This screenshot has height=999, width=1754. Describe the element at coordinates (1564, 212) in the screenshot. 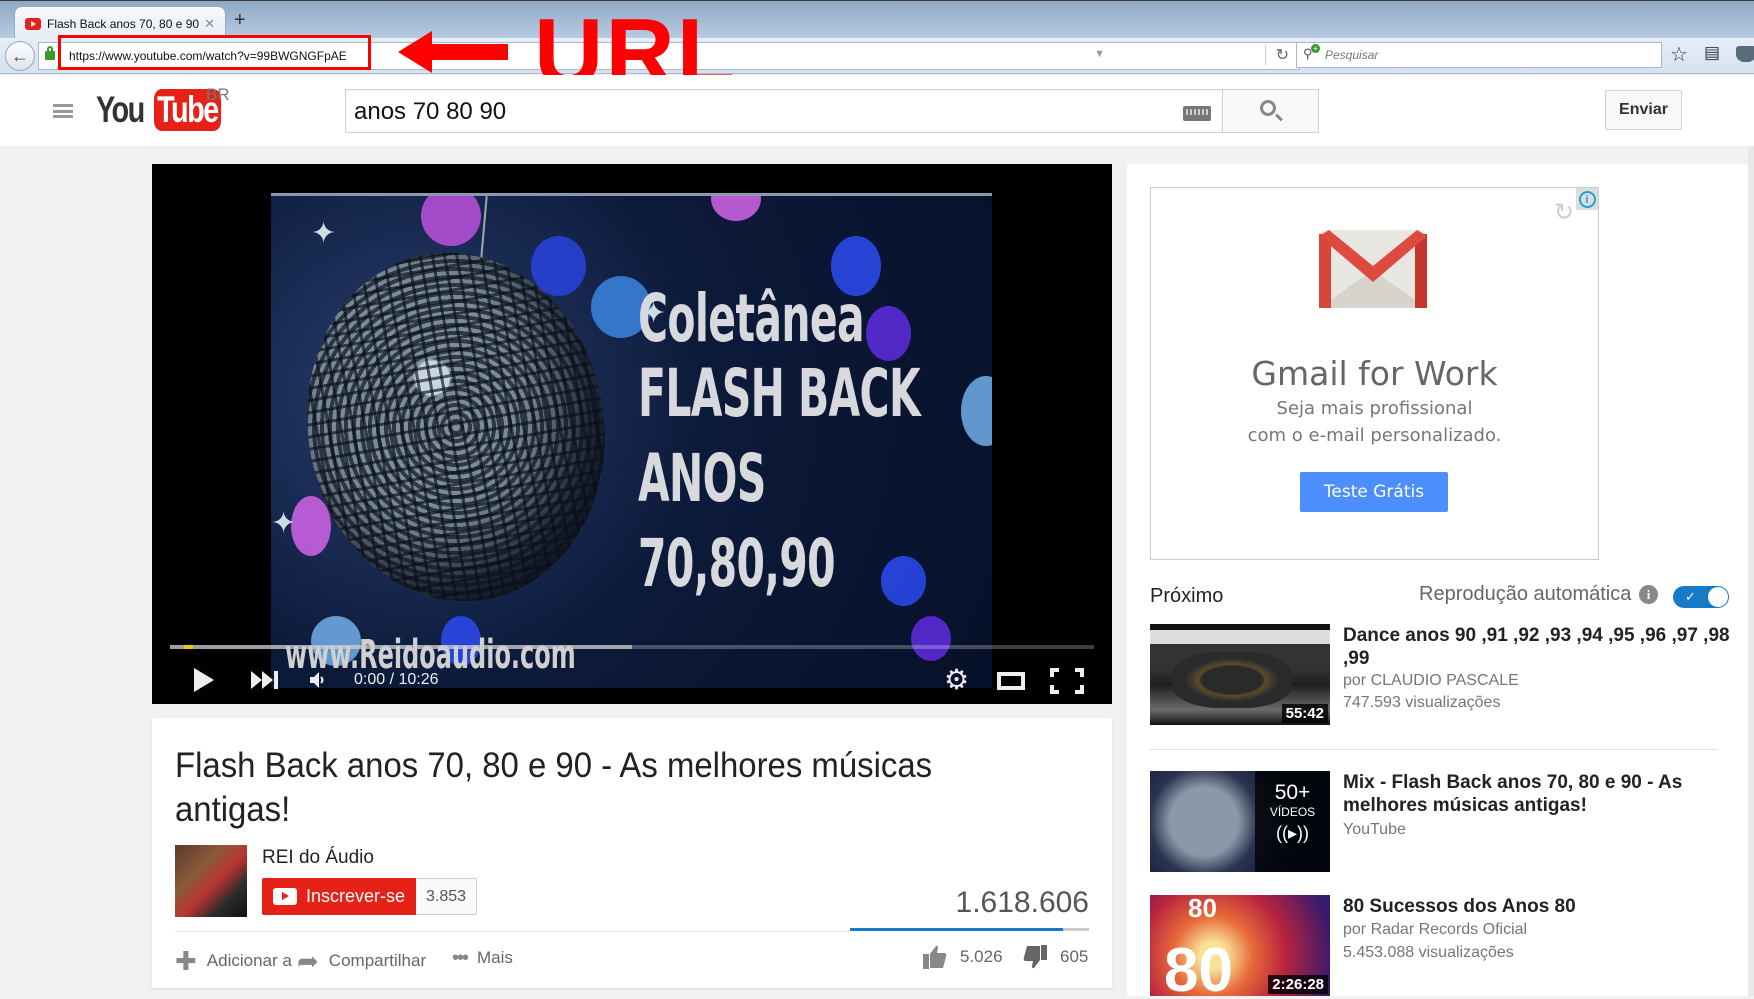

I see `ad-refresh-icon: ↻` at that location.